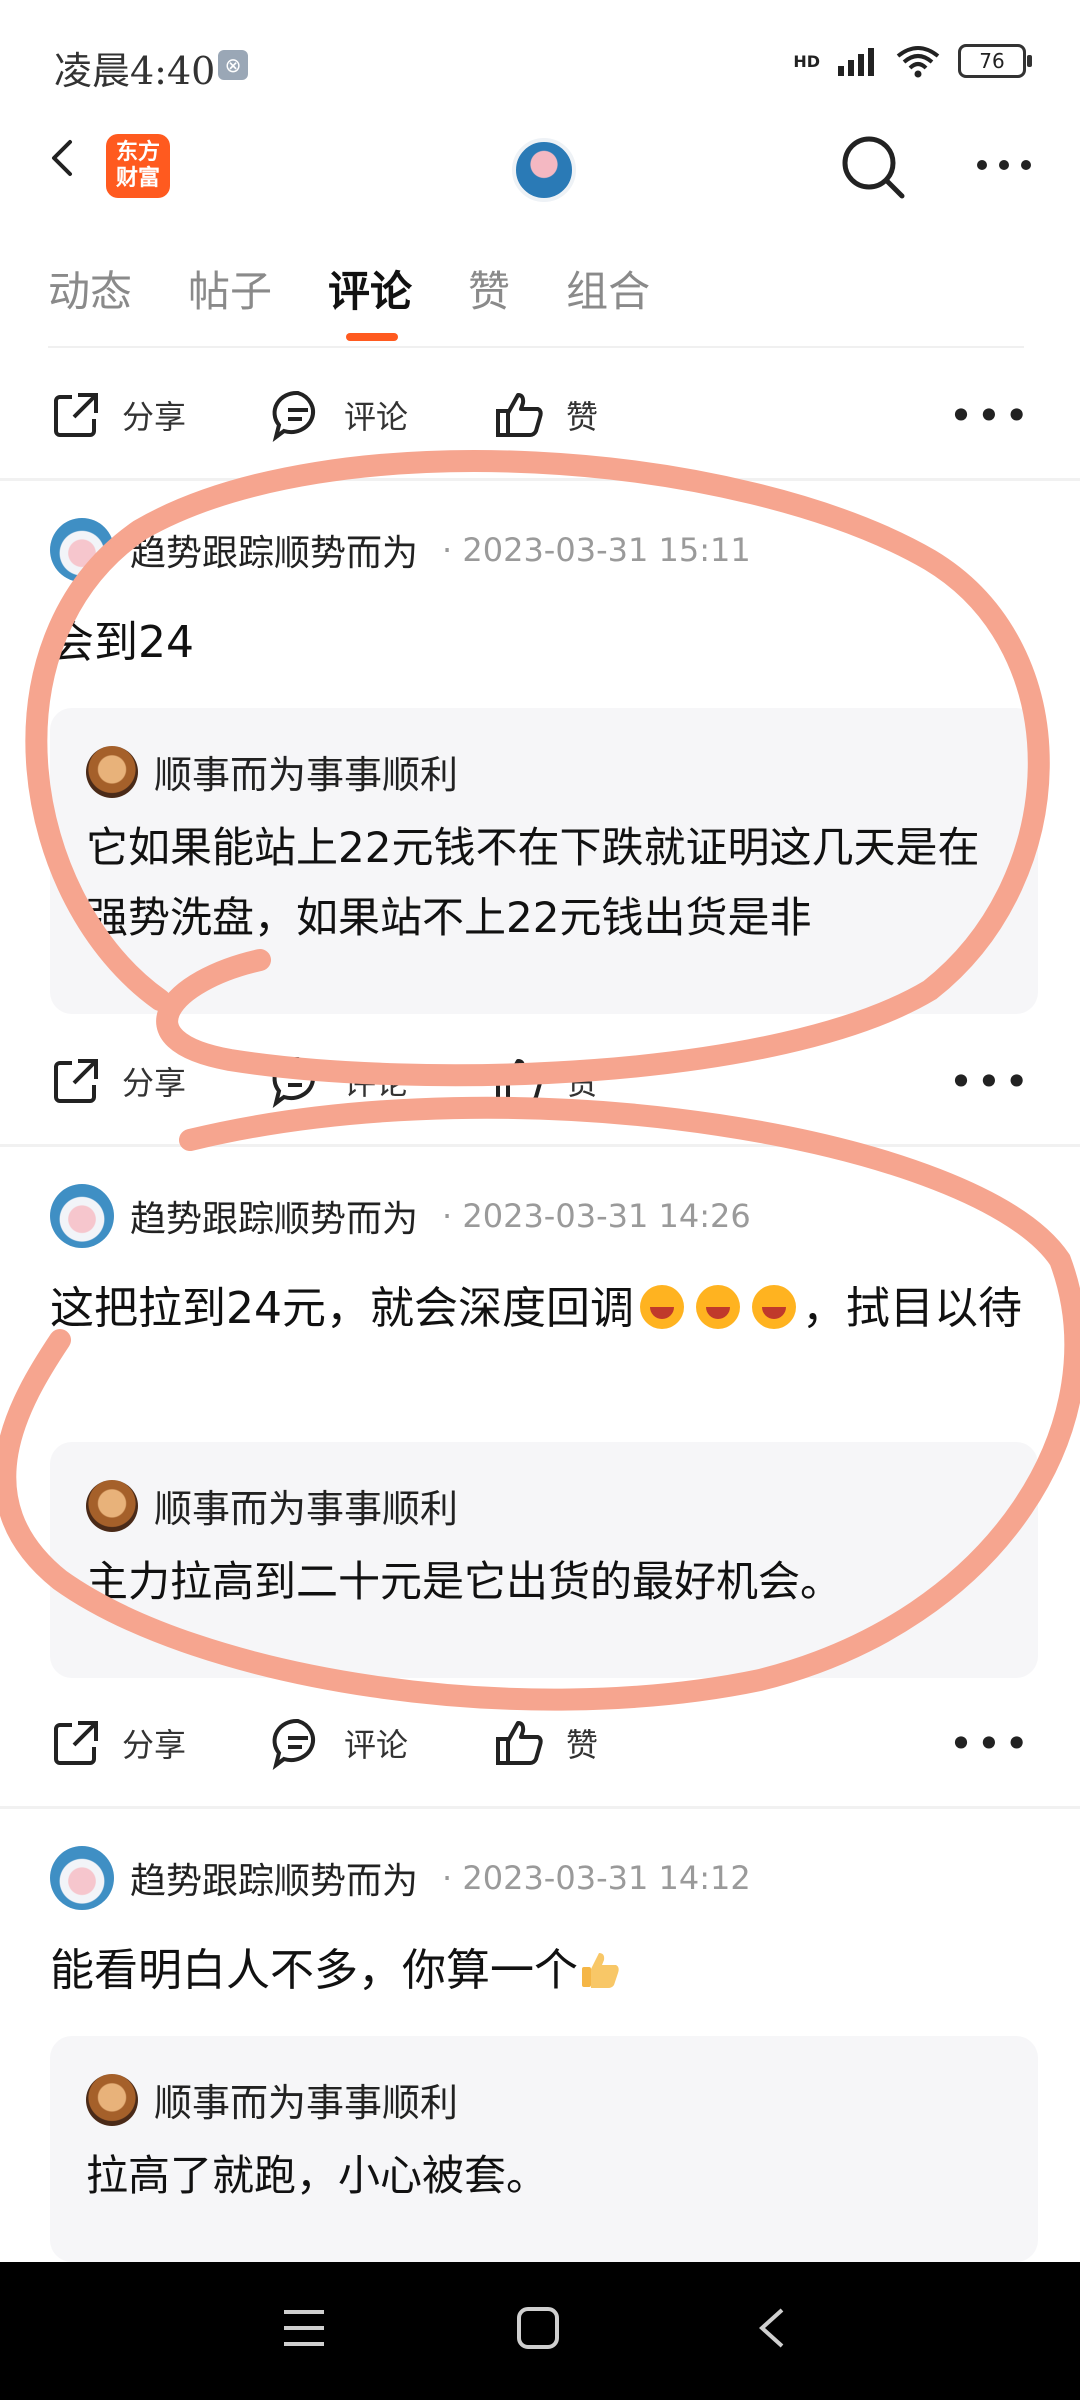 This screenshot has height=2400, width=1080. Describe the element at coordinates (856, 62) in the screenshot. I see `signal-icon` at that location.